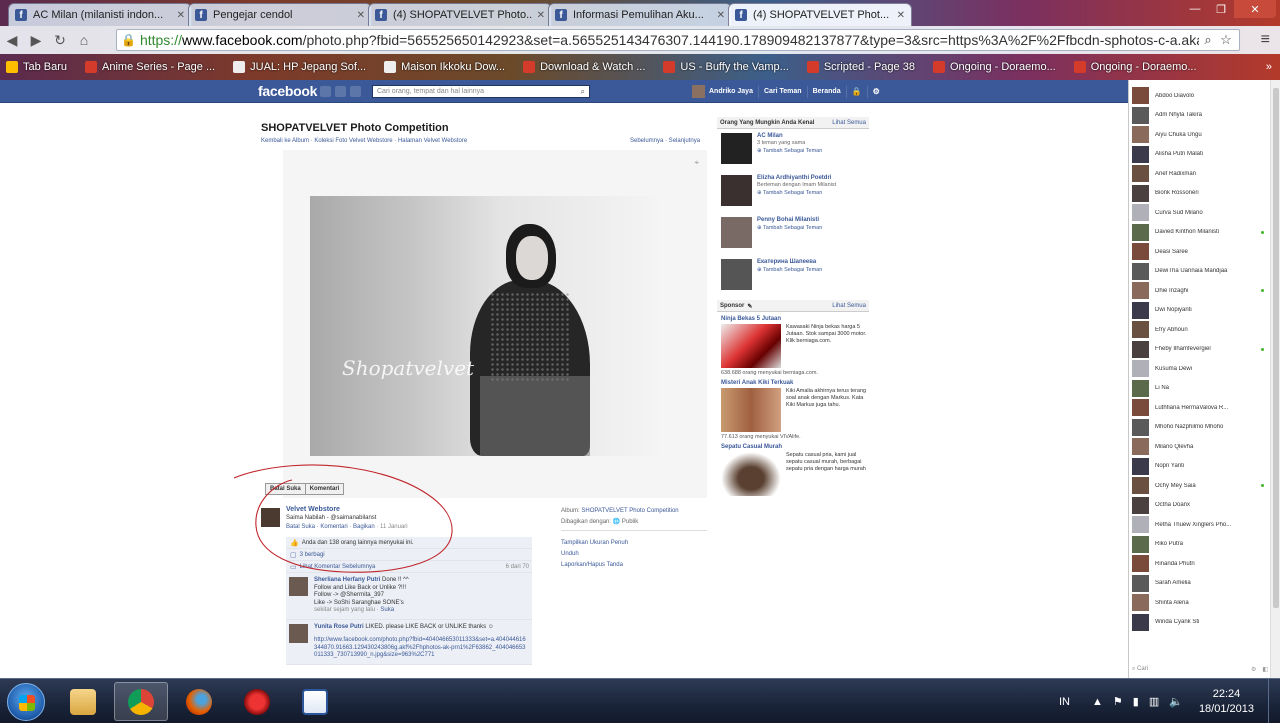  I want to click on reload-icon: ↻, so click(60, 40).